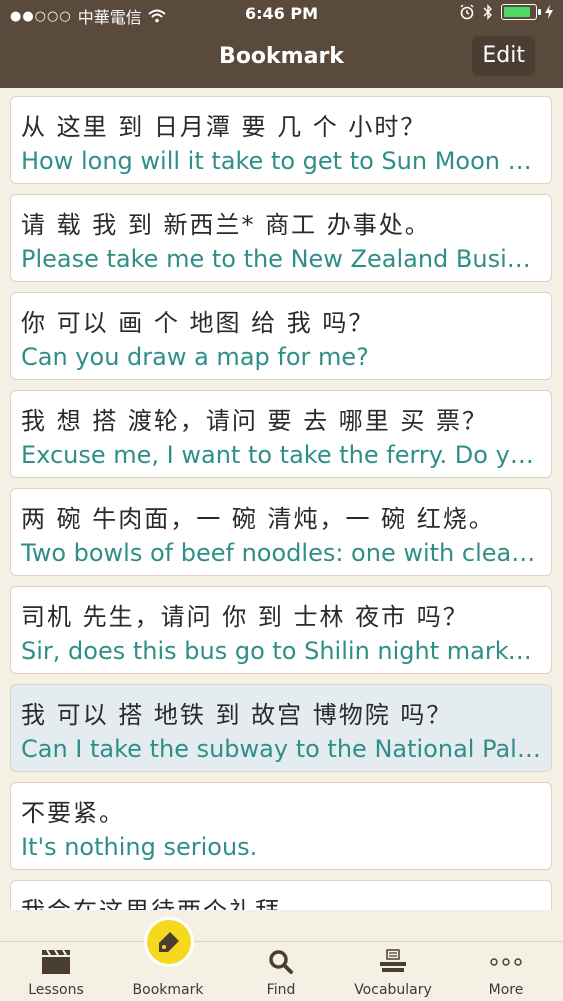 The width and height of the screenshot is (563, 1001). I want to click on tab-label: Vocabulary, so click(393, 990).